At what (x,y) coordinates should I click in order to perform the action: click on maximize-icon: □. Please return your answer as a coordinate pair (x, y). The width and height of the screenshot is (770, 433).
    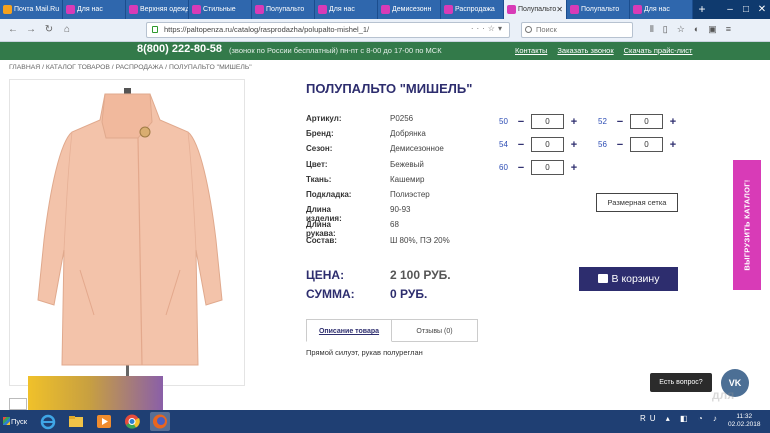
    Looking at the image, I should click on (746, 9).